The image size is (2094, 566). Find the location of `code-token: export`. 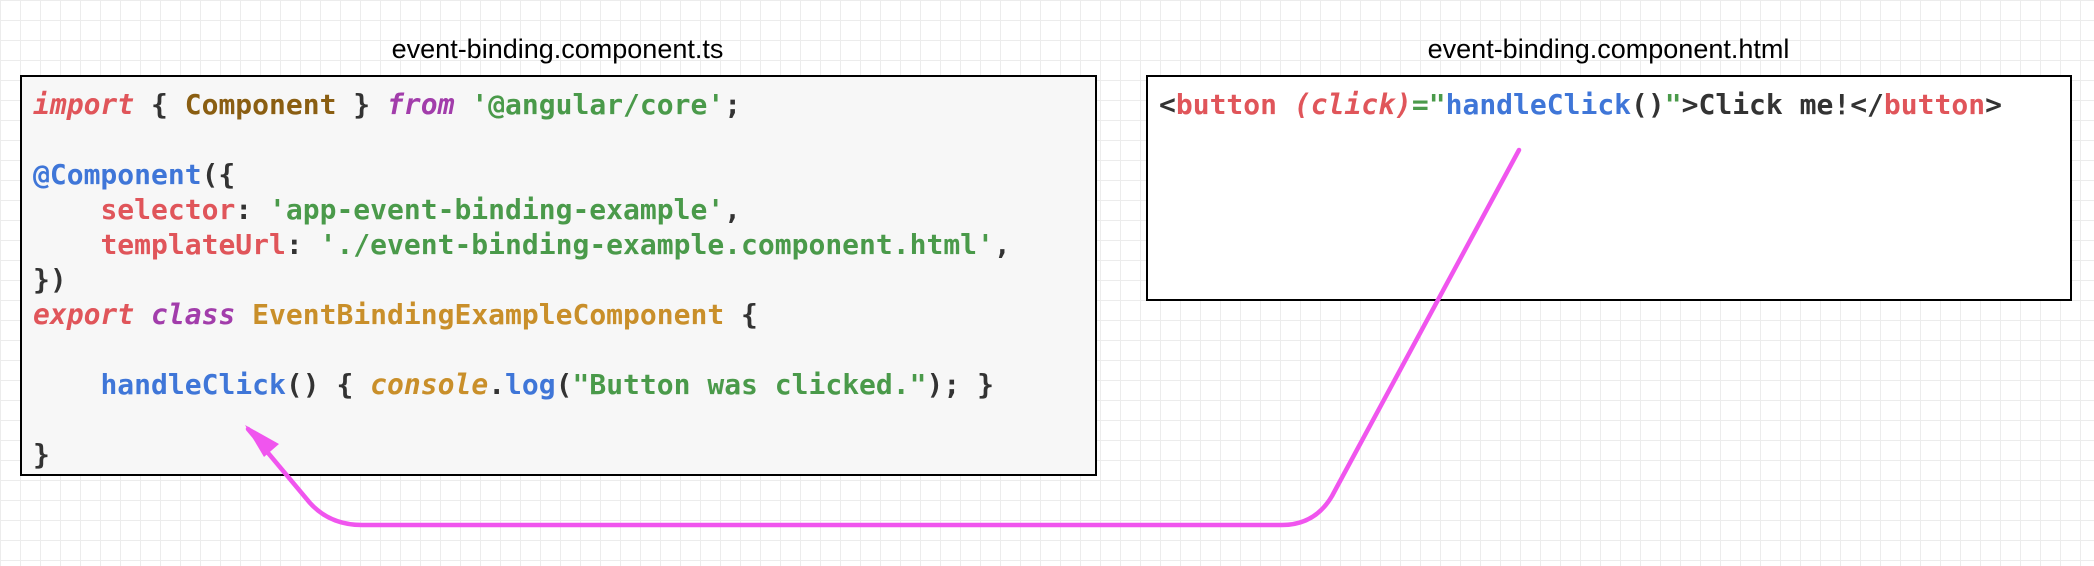

code-token: export is located at coordinates (84, 314).